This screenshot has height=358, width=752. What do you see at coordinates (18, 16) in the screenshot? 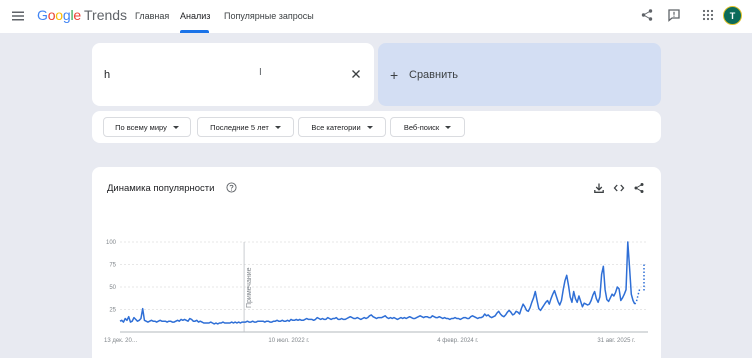
I see `menu-icon` at bounding box center [18, 16].